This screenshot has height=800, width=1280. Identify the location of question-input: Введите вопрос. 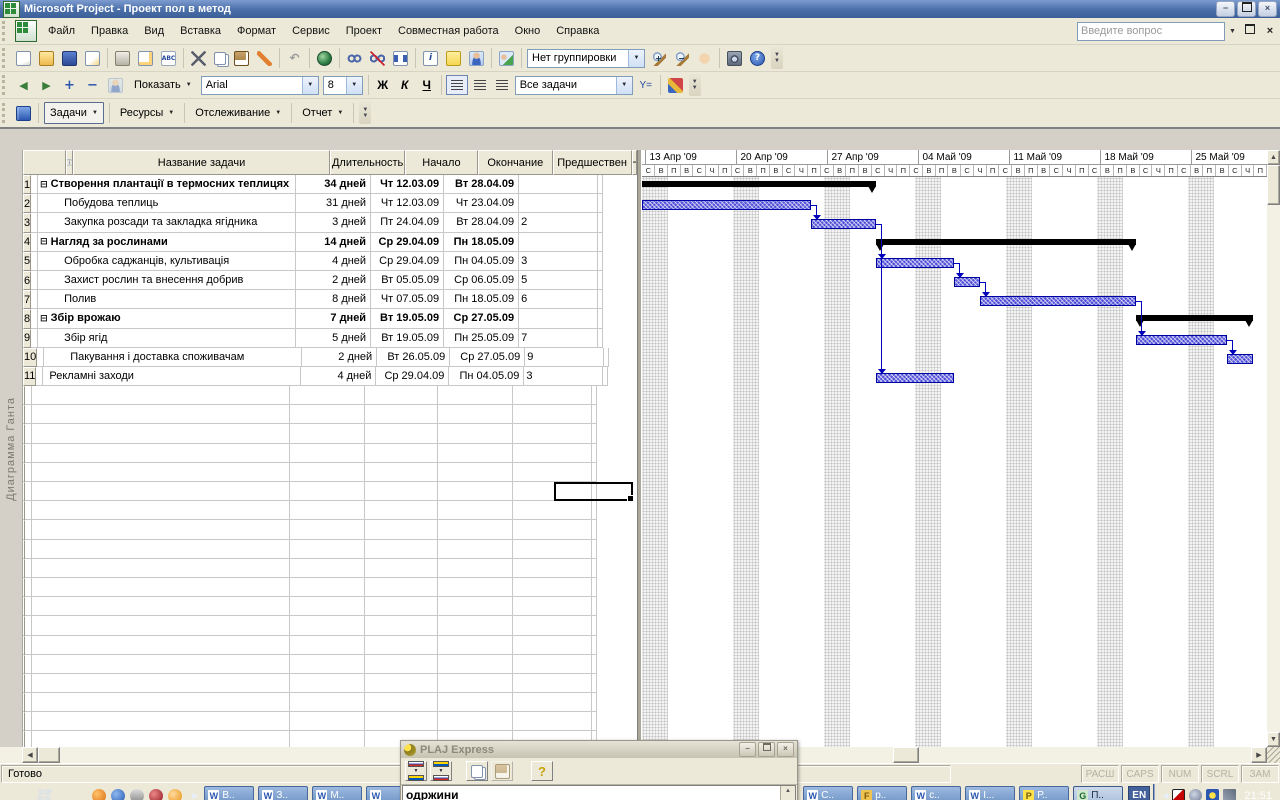
(1151, 31).